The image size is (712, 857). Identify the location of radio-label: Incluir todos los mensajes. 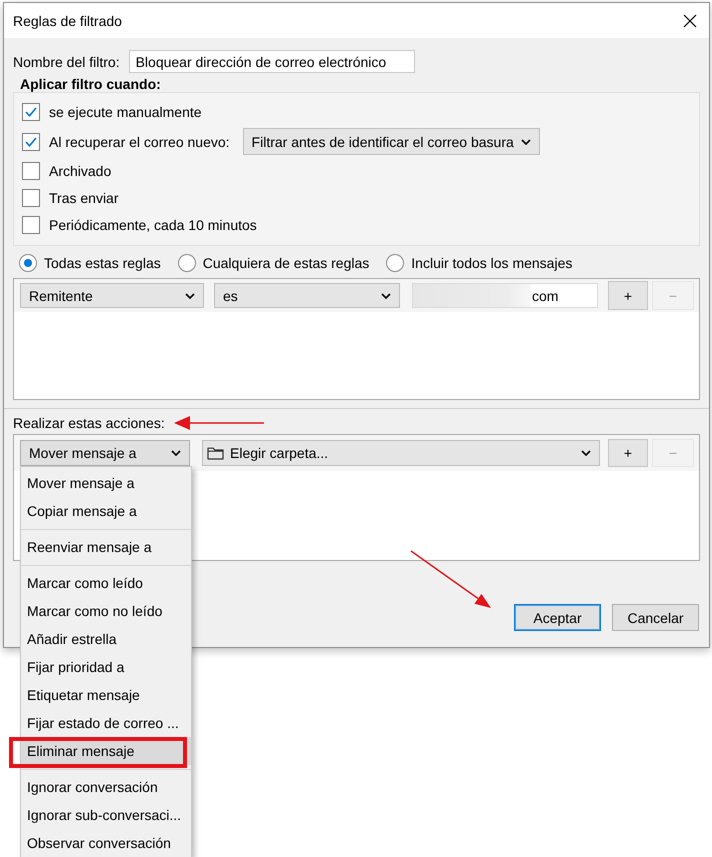
(491, 263).